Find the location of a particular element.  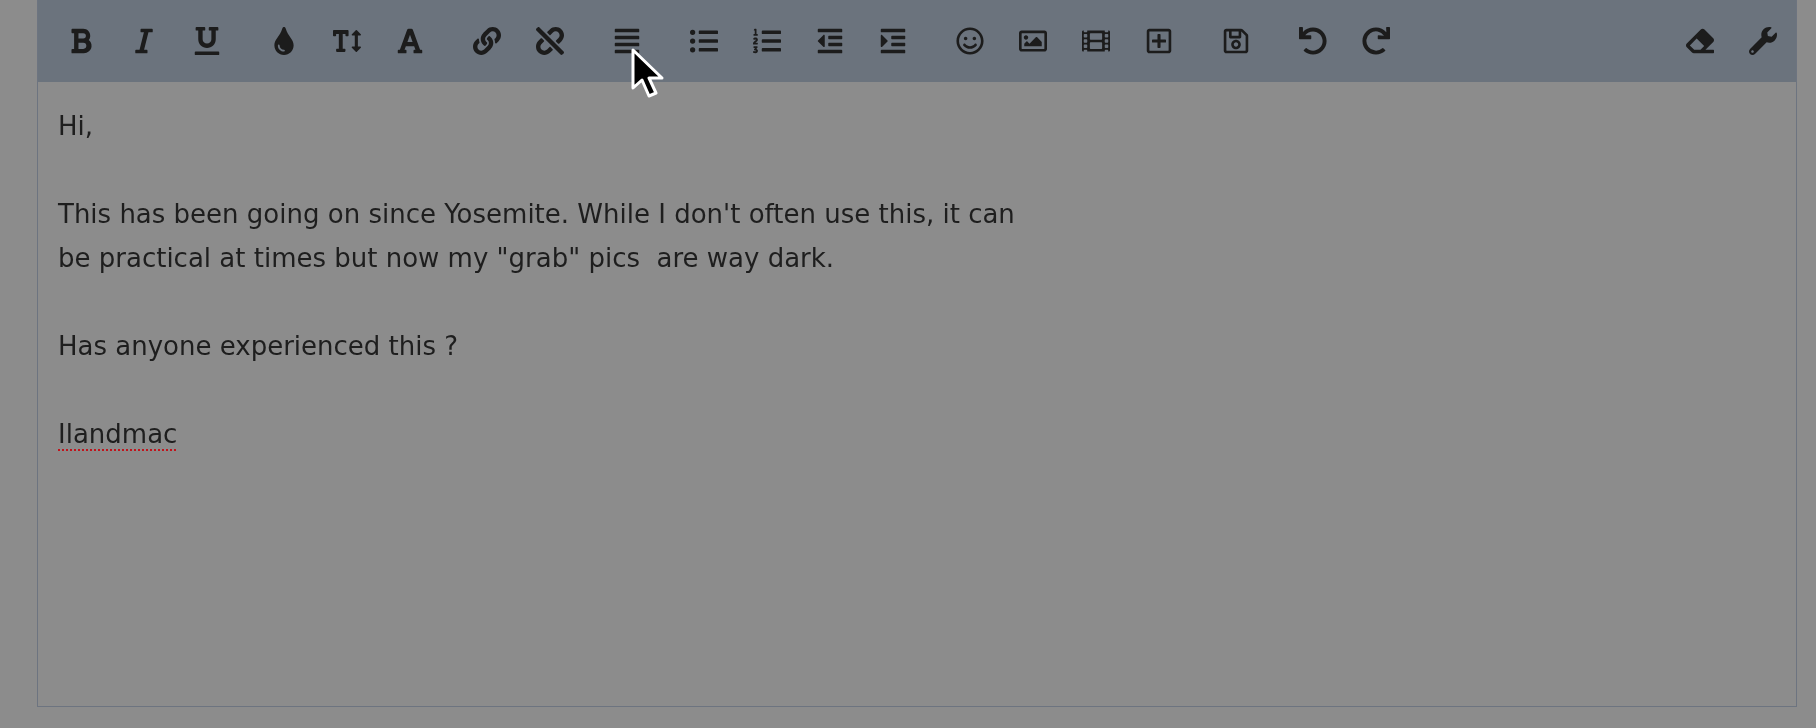

unlink-icon is located at coordinates (549, 41).